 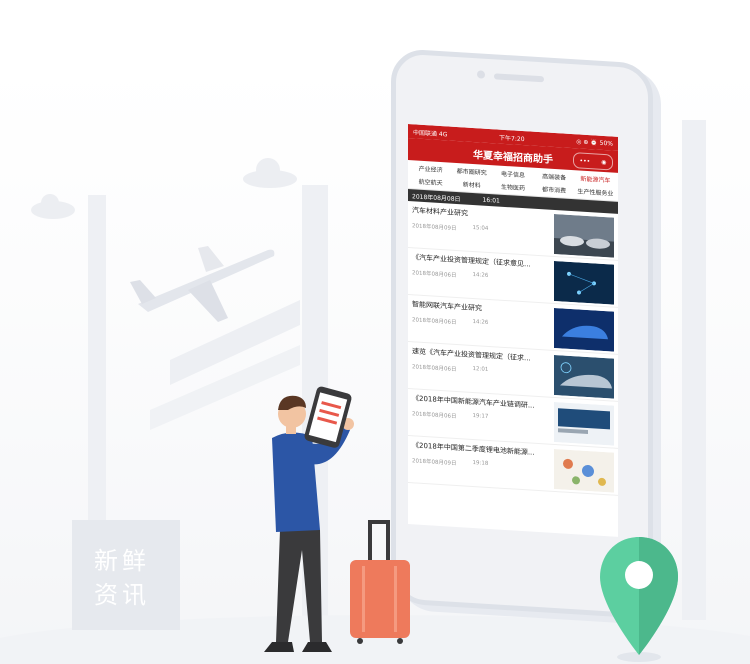 I want to click on location-pin-icon, so click(x=639, y=599).